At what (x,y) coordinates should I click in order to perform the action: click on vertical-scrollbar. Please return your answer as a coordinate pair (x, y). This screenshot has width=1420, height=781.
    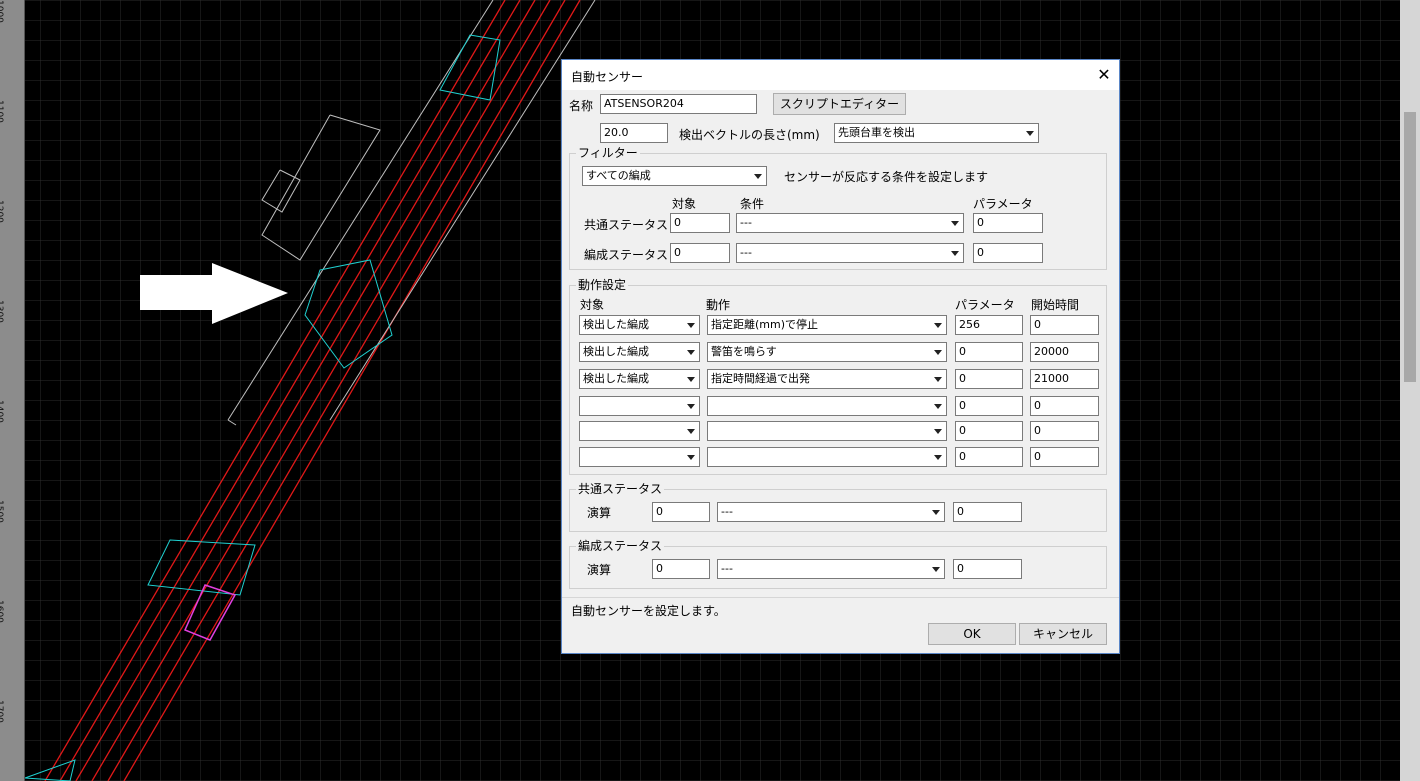
    Looking at the image, I should click on (1410, 390).